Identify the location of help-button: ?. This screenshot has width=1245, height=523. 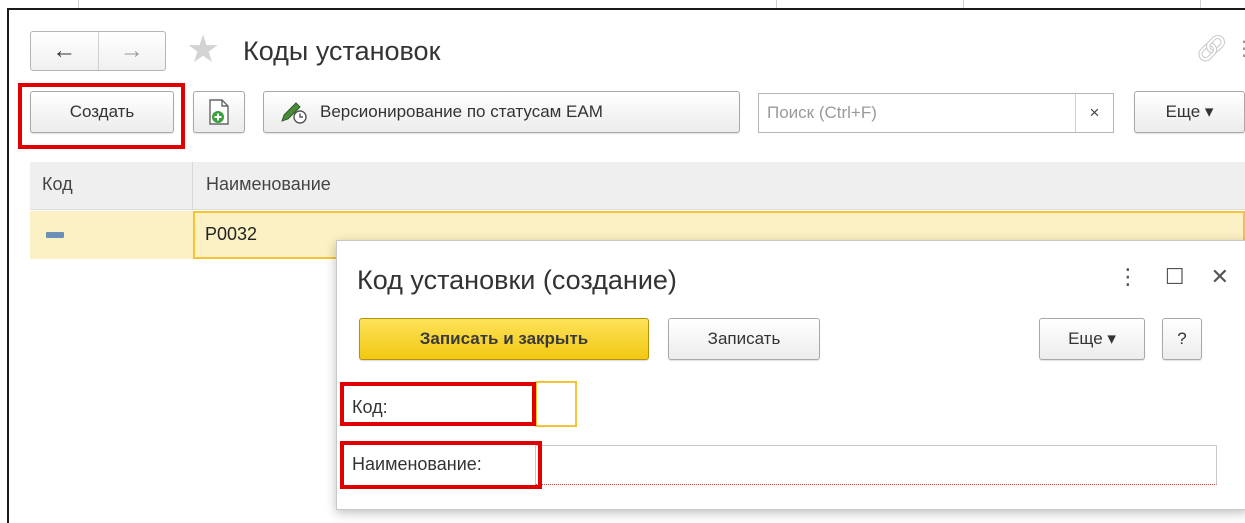
(1182, 339).